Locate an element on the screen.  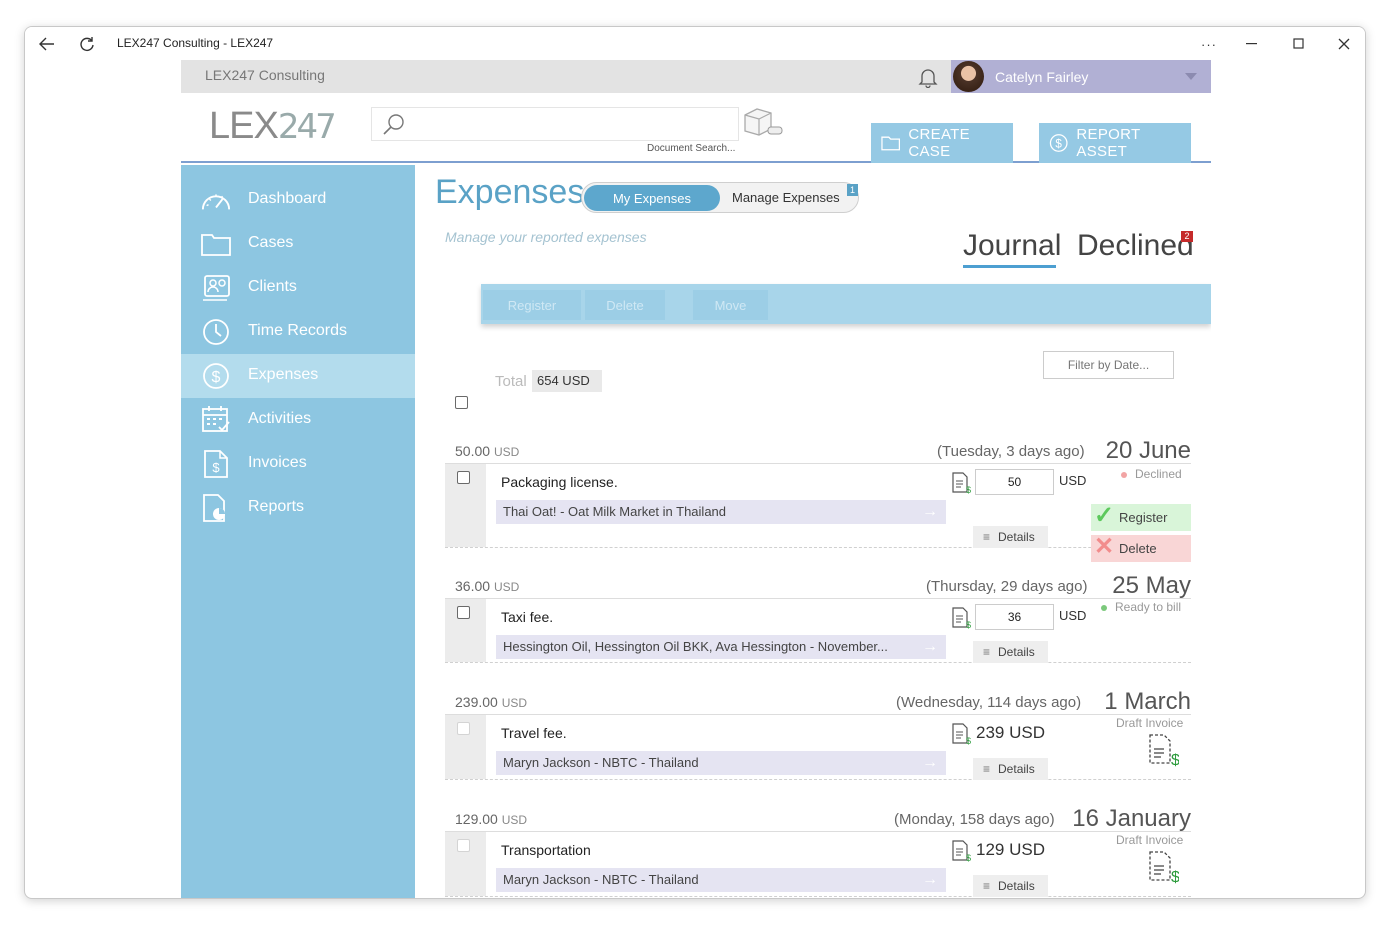
sidebar-item-reports: Reports is located at coordinates (298, 508).